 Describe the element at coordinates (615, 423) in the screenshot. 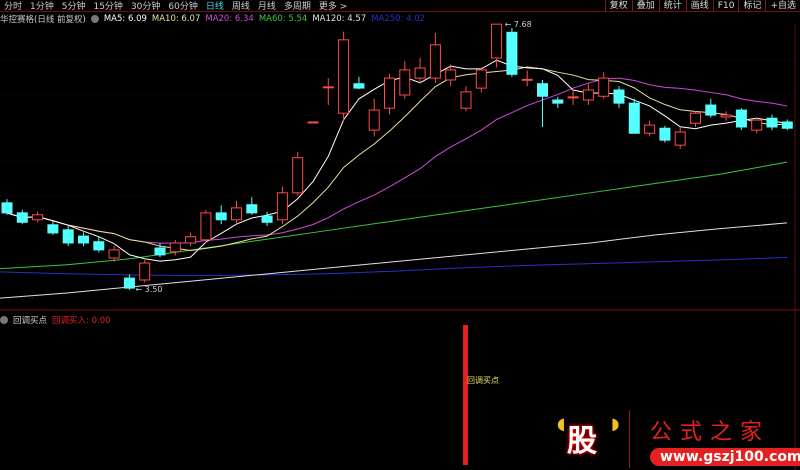

I see `horn-icon: ◗` at that location.